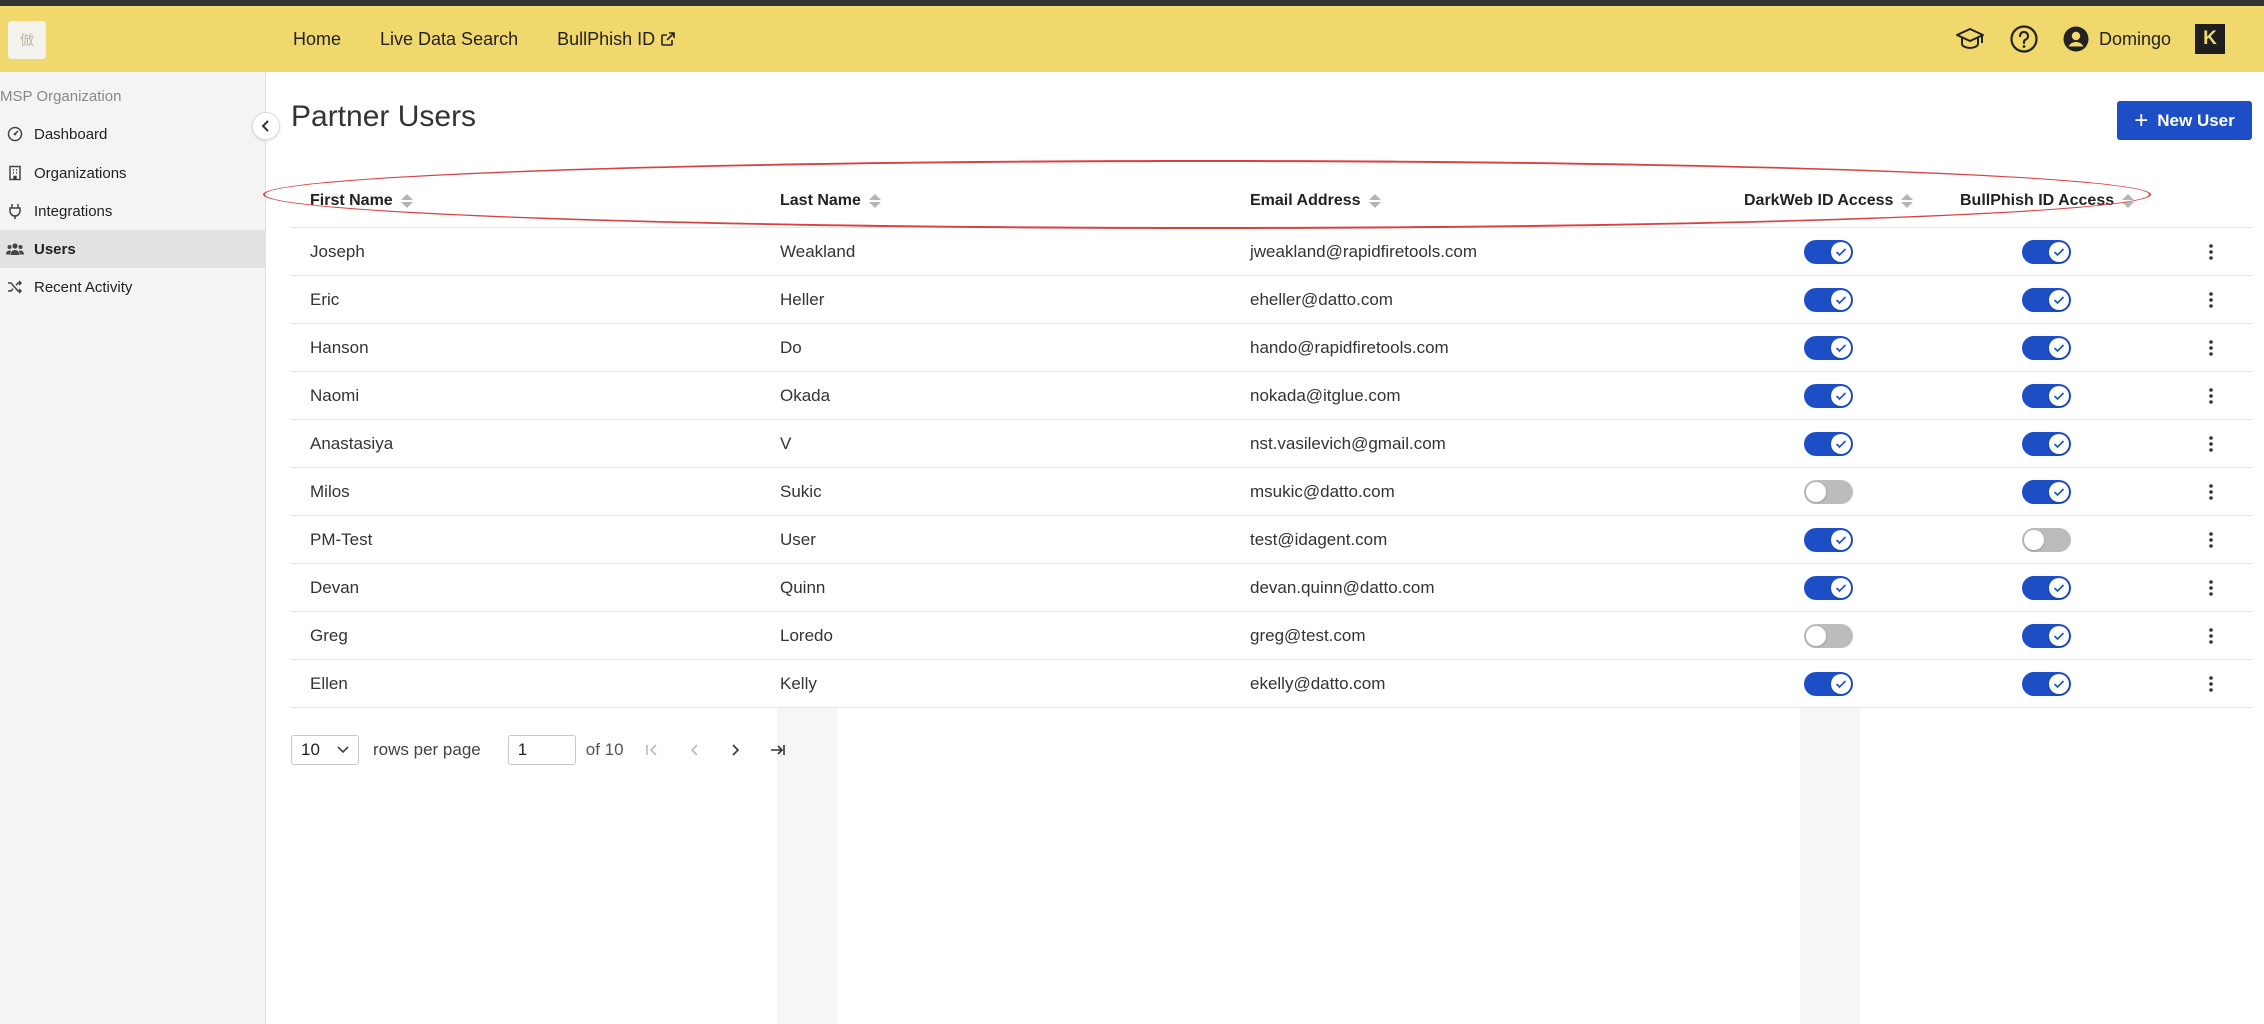 The height and width of the screenshot is (1024, 2264). Describe the element at coordinates (2184, 120) in the screenshot. I see `new-user-button: + New User` at that location.